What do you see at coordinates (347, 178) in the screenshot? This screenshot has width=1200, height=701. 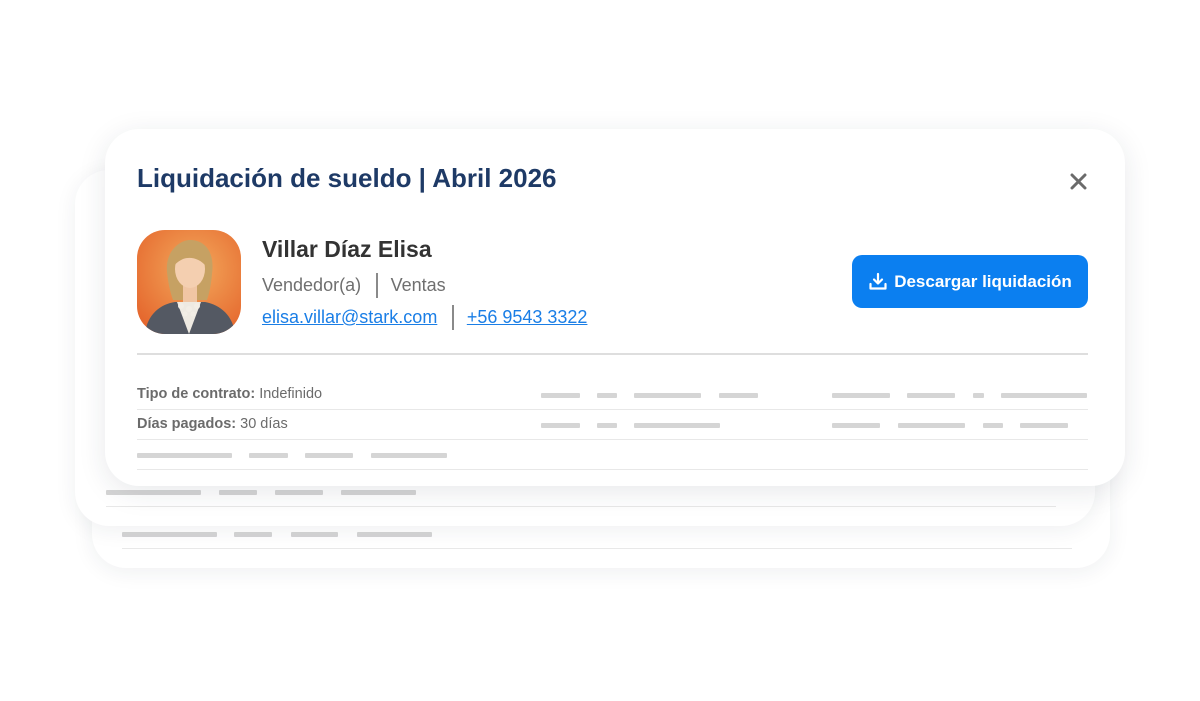 I see `dialog-title: Liquidación de sueldo | Abril 2026` at bounding box center [347, 178].